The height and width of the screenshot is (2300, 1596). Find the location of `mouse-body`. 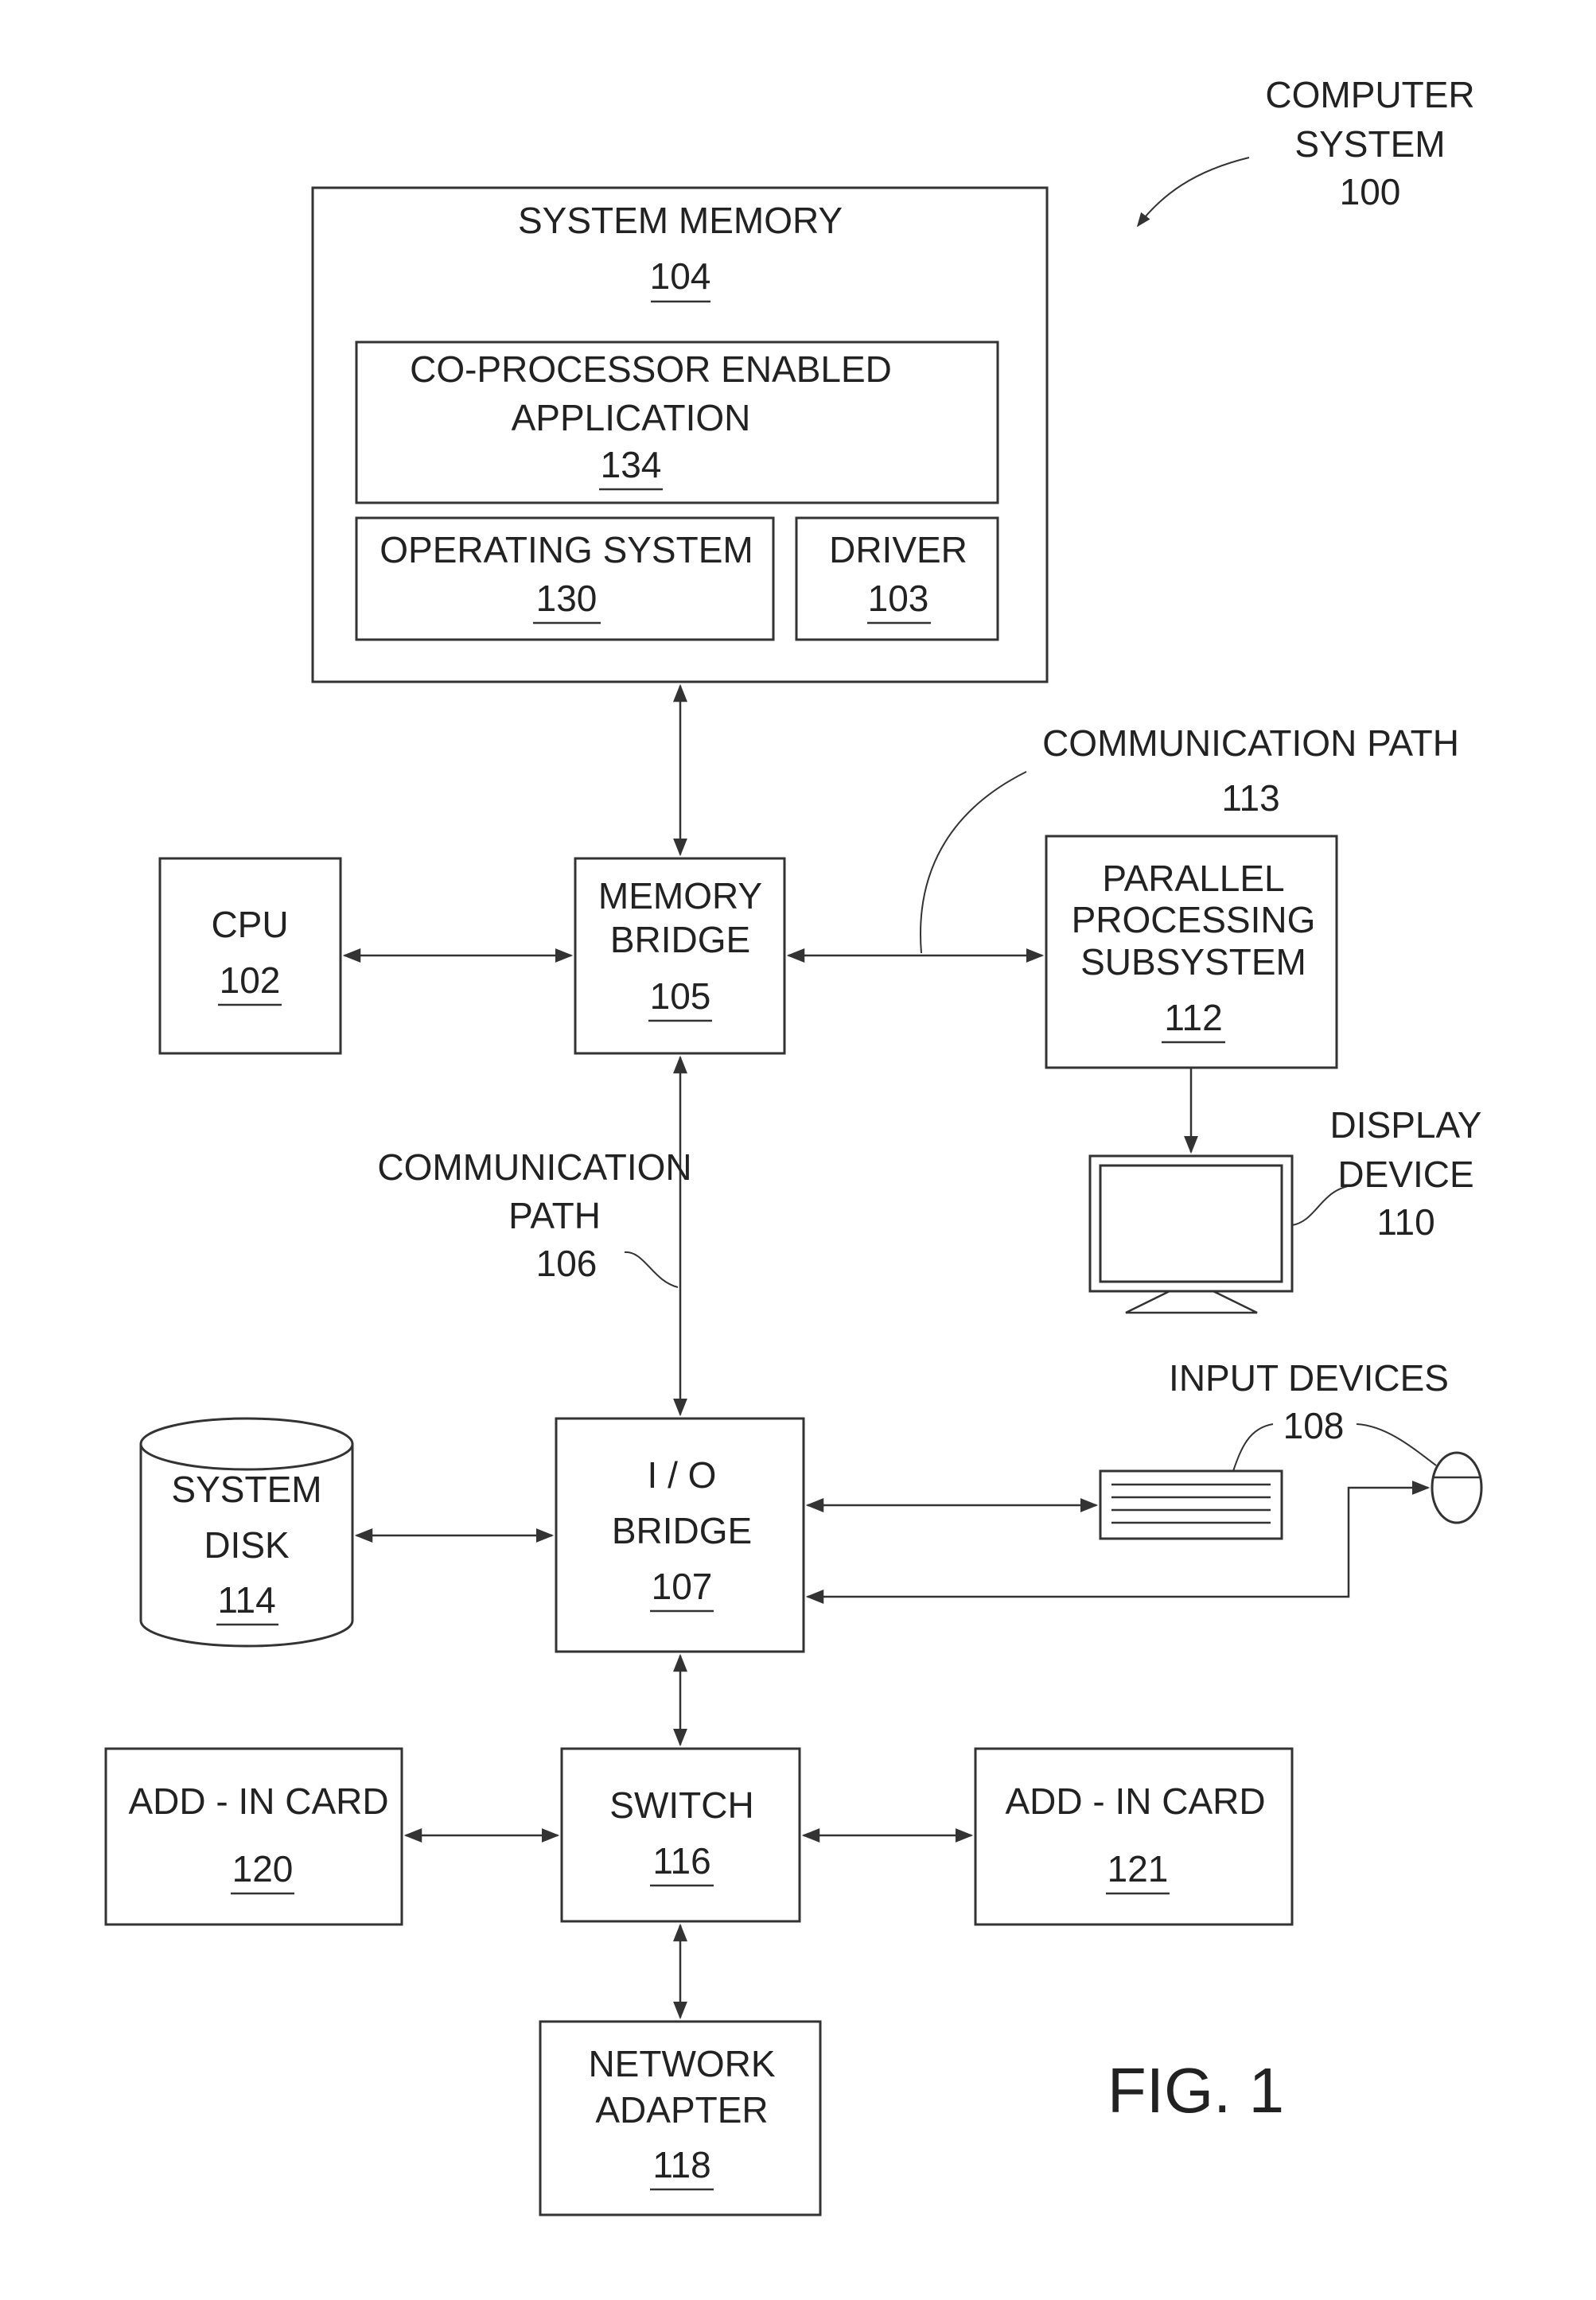

mouse-body is located at coordinates (1457, 1488).